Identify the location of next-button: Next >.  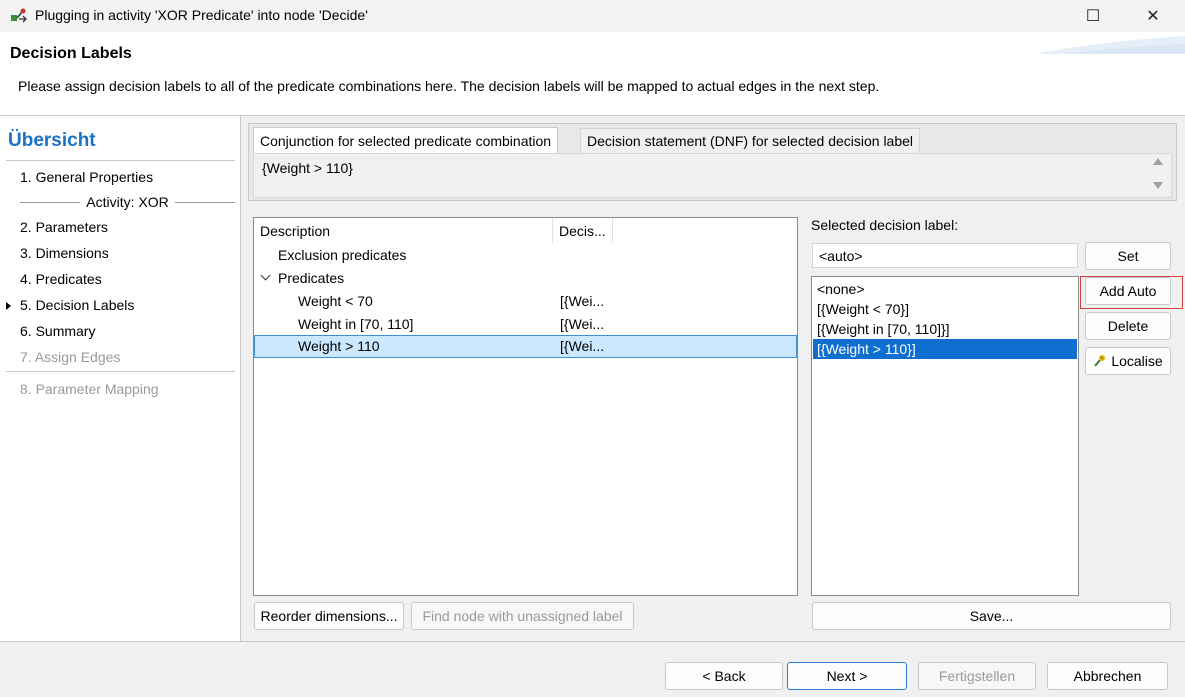
(847, 676).